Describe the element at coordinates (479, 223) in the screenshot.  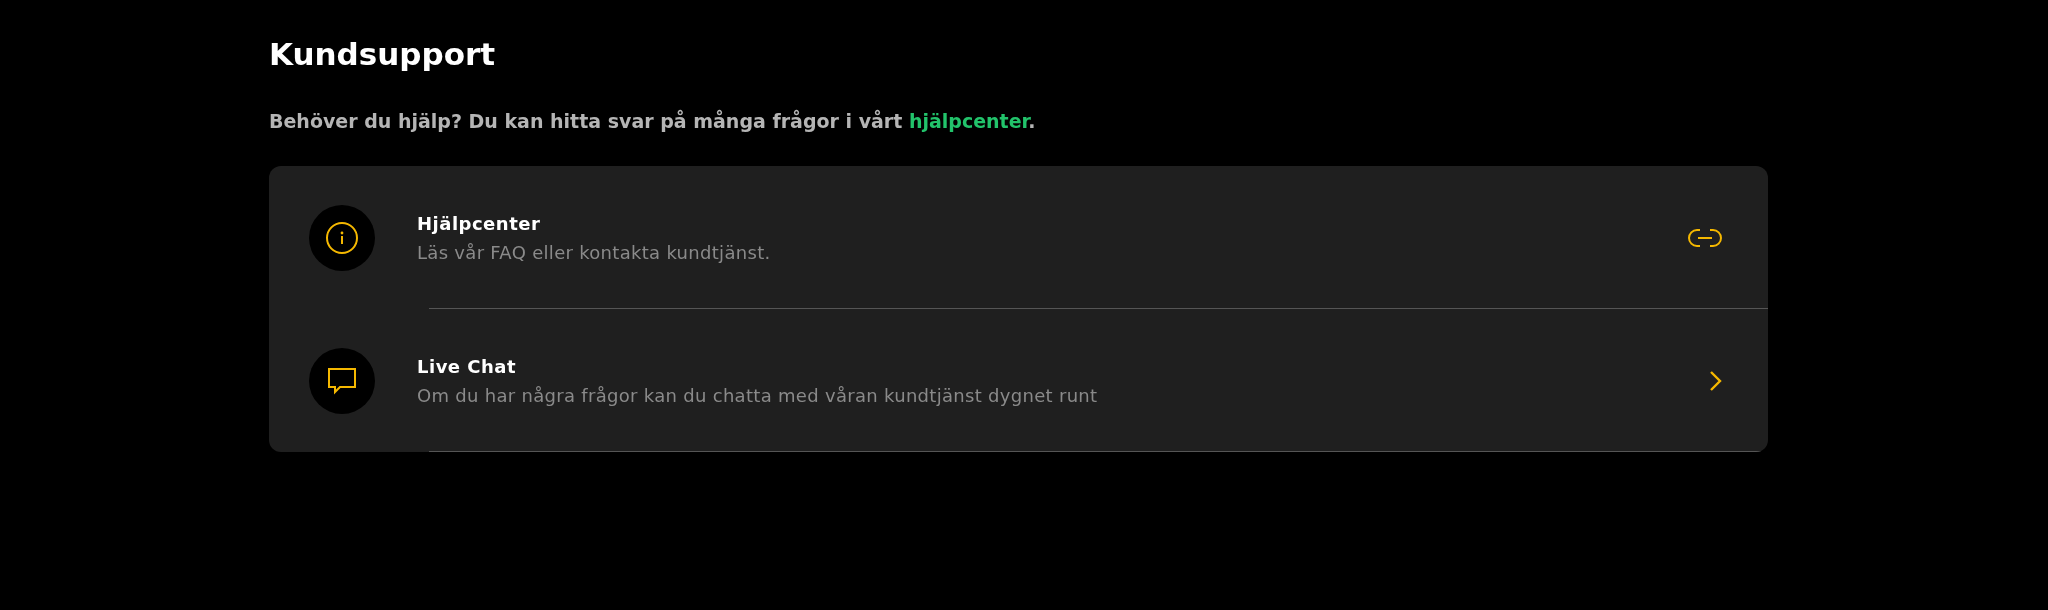
I see `item-title: Hjälpcenter` at that location.